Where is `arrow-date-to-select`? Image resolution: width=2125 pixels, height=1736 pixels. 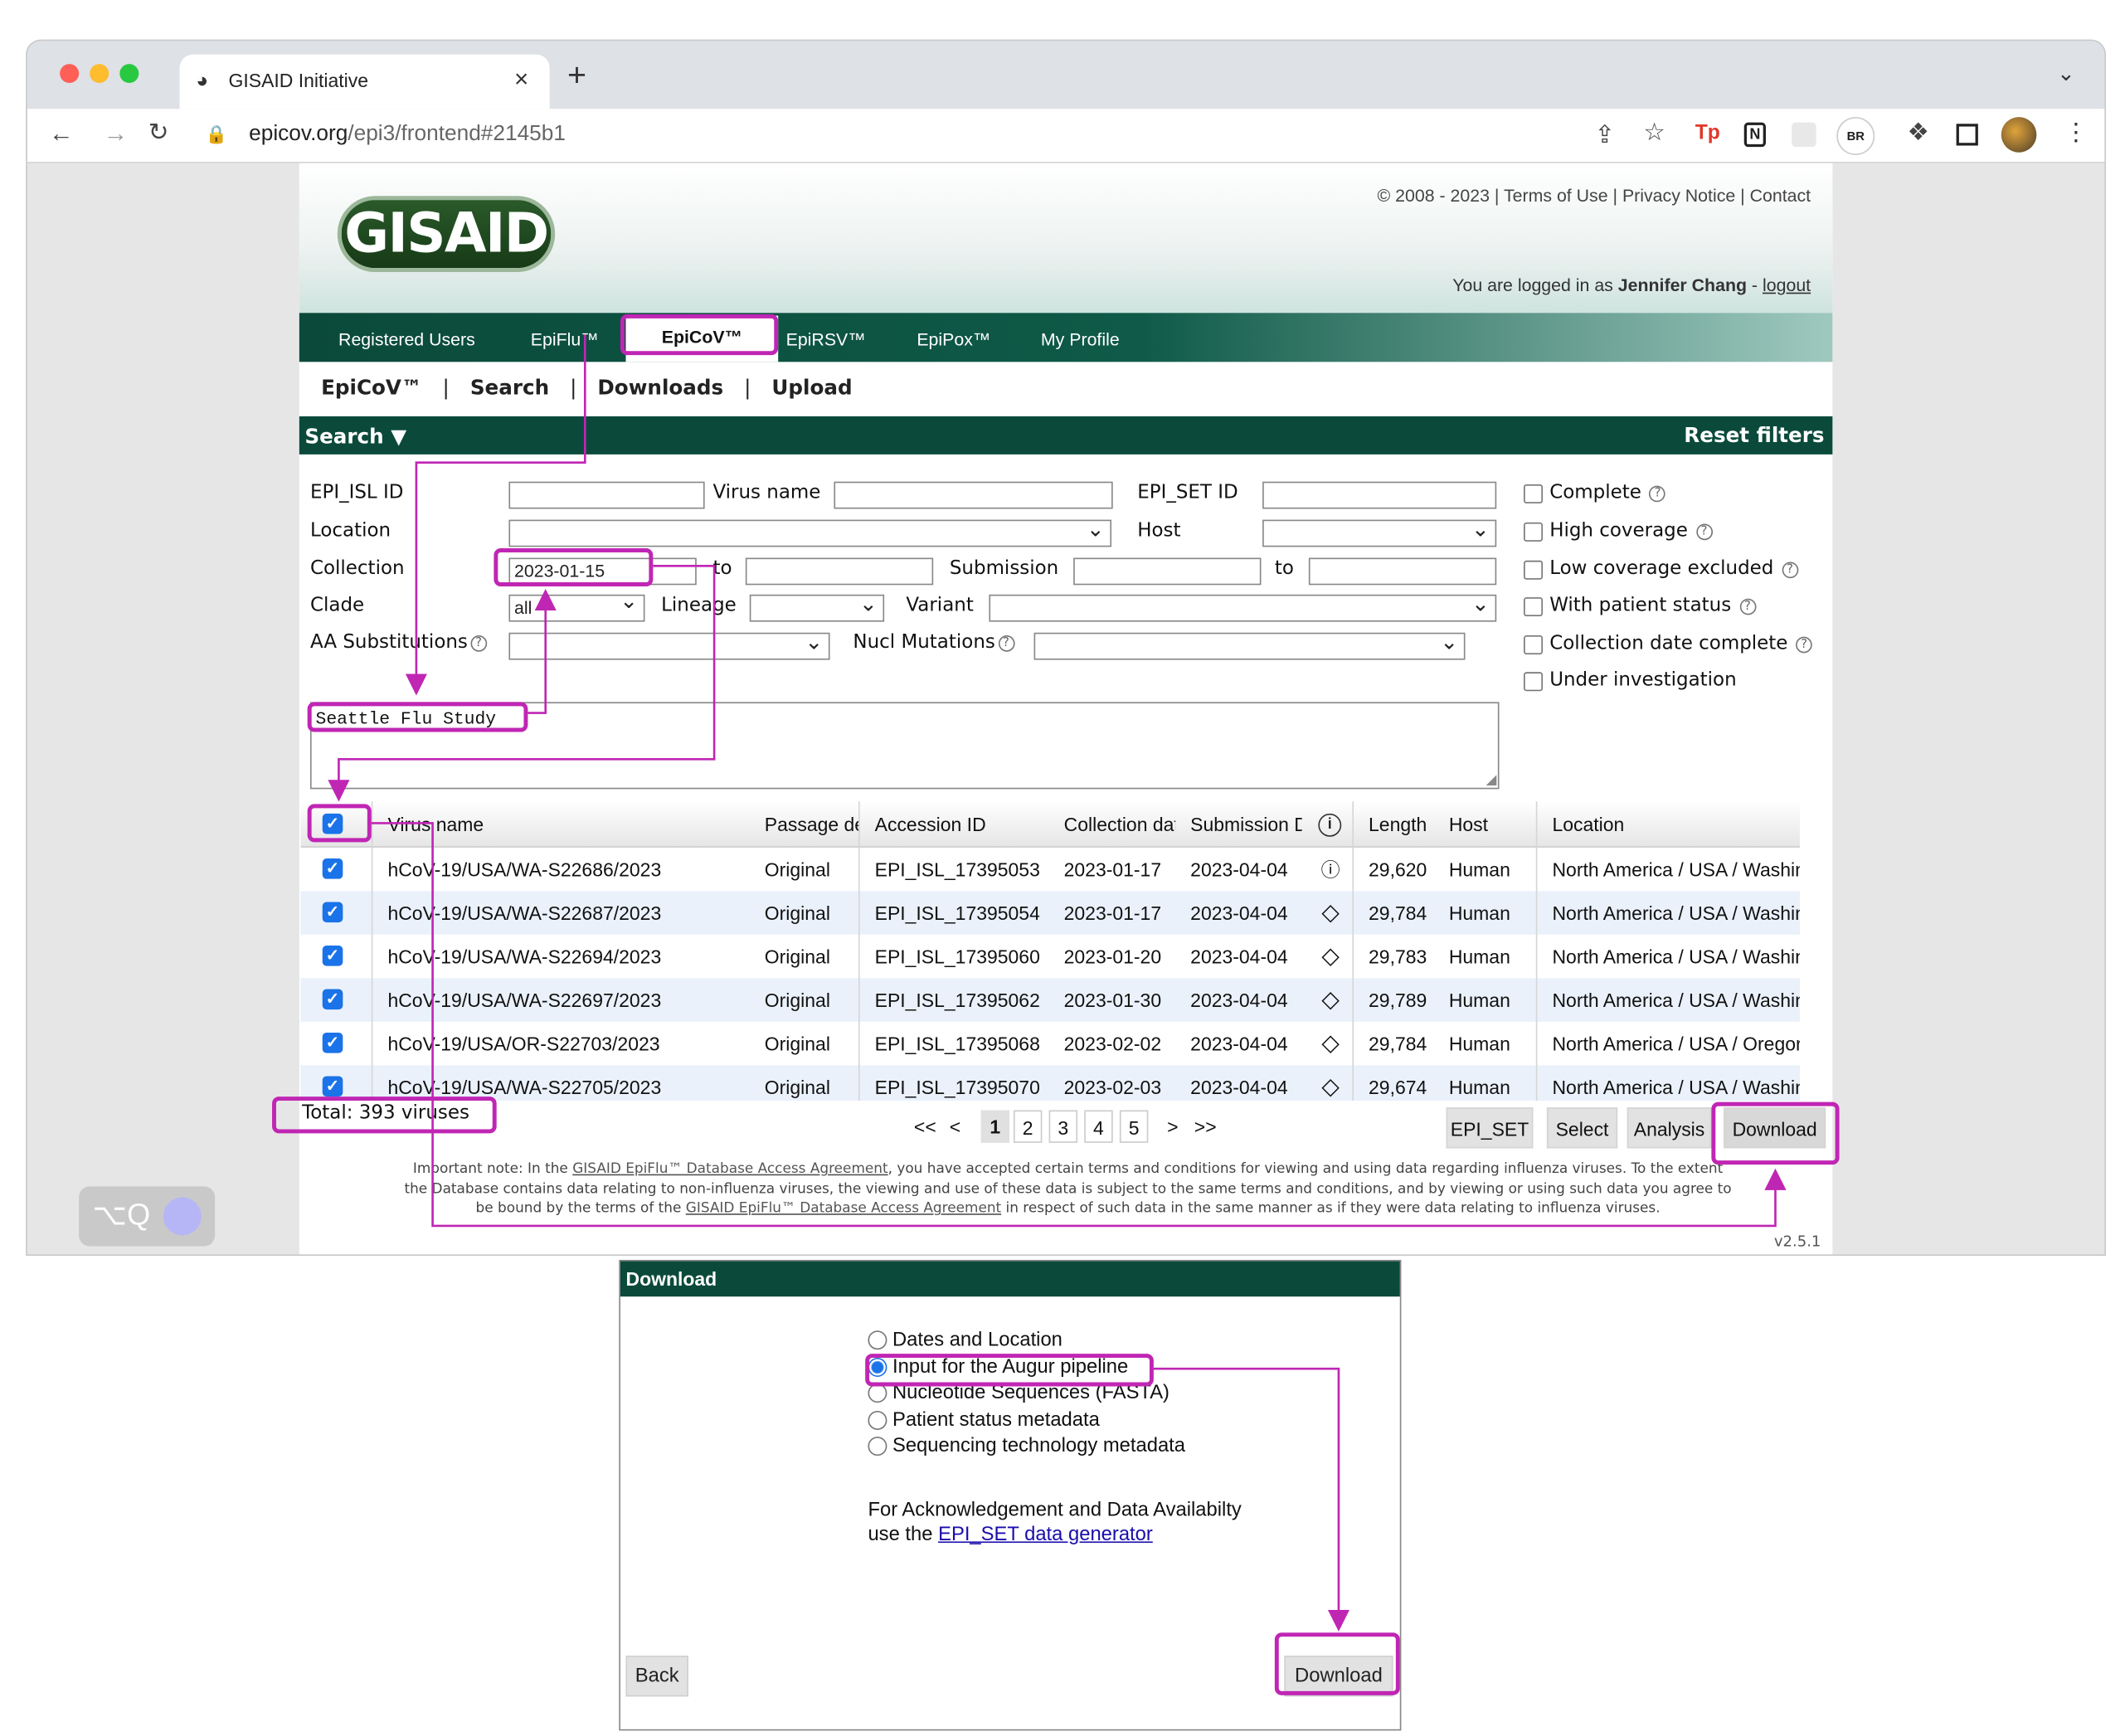
arrow-date-to-select is located at coordinates (522, 683).